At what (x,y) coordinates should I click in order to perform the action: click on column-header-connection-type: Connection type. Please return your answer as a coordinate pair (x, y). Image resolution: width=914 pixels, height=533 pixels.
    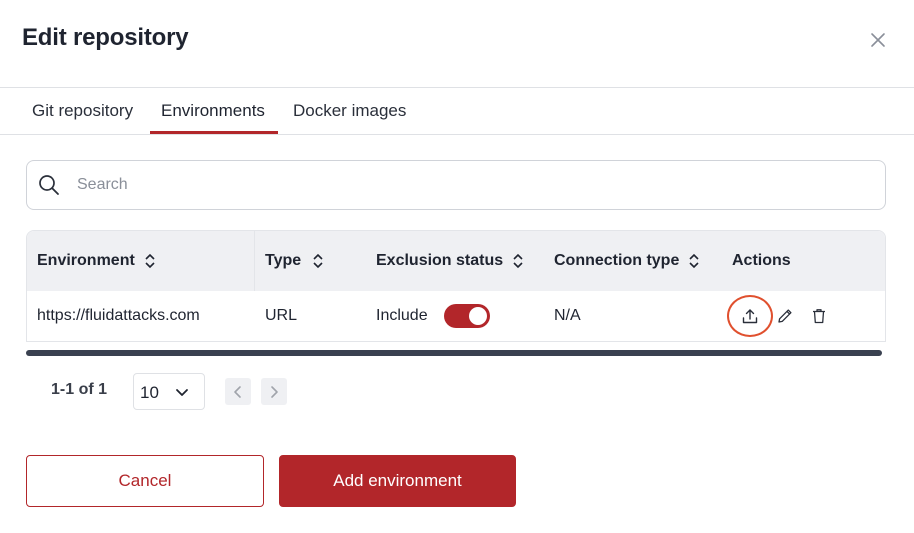
    Looking at the image, I should click on (626, 261).